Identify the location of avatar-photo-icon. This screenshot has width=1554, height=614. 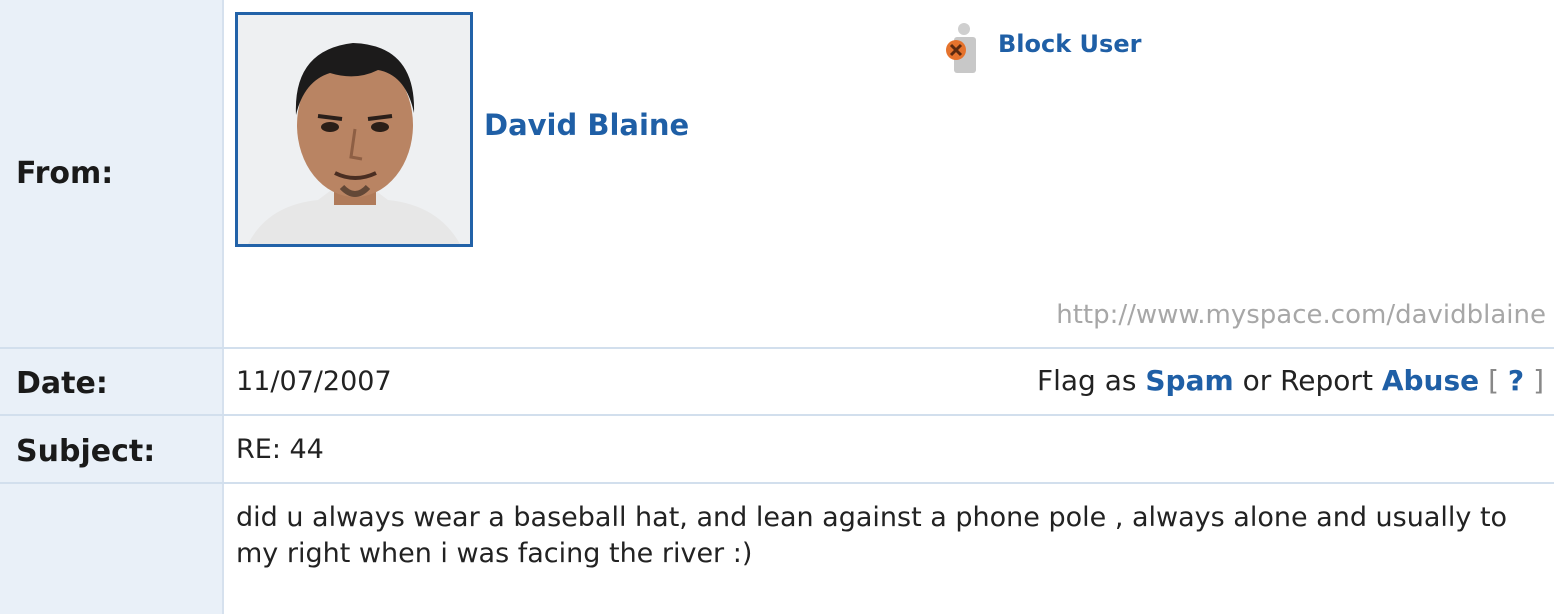
(354, 129).